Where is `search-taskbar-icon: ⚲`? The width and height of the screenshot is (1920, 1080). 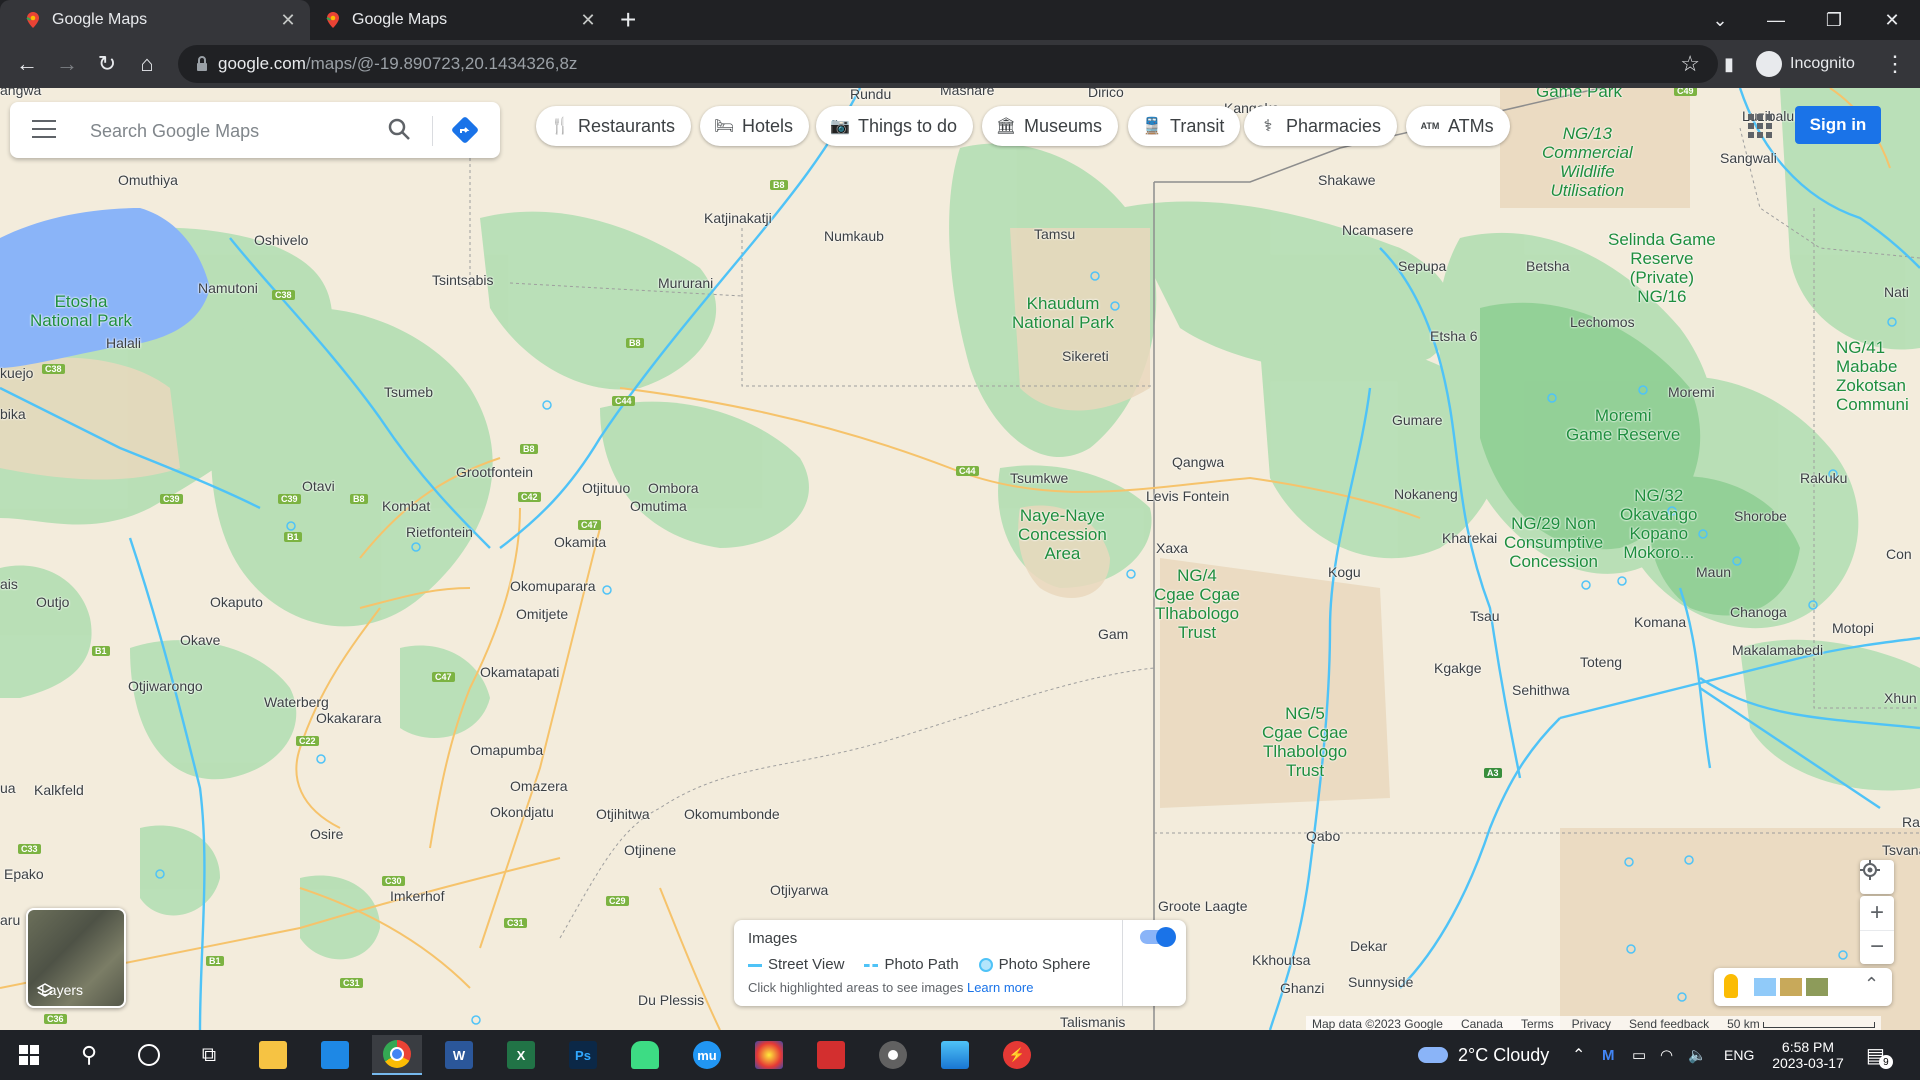 search-taskbar-icon: ⚲ is located at coordinates (89, 1055).